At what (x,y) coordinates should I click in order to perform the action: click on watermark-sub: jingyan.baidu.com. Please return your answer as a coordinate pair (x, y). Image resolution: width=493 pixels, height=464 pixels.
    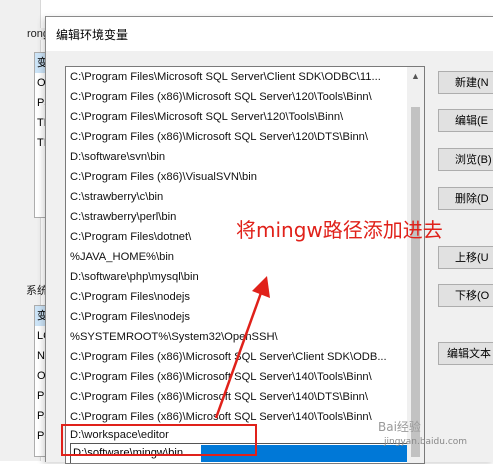
    Looking at the image, I should click on (426, 442).